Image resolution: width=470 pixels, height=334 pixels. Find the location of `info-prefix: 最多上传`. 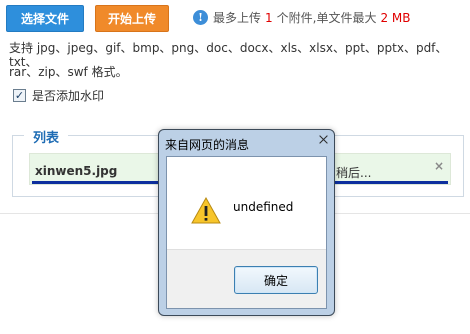

info-prefix: 最多上传 is located at coordinates (237, 18).